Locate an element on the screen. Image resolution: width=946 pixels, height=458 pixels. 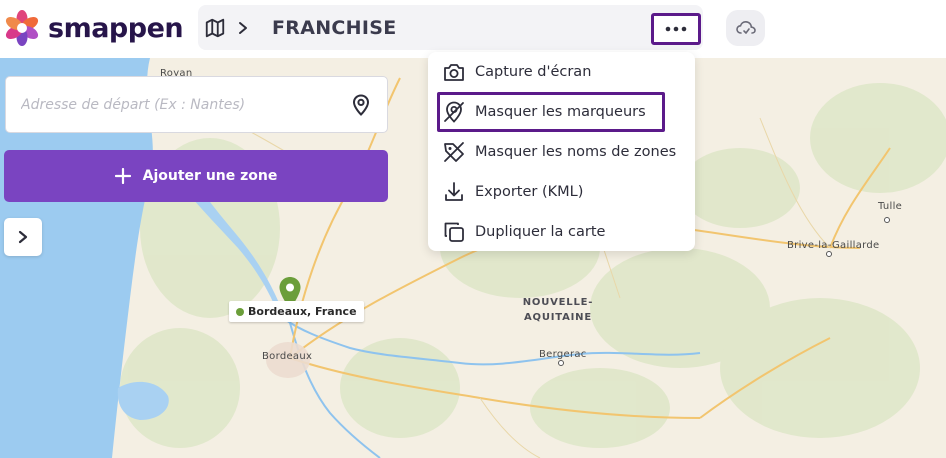
menu-item-hide-markers: Masquer les marqueurs is located at coordinates (551, 112).